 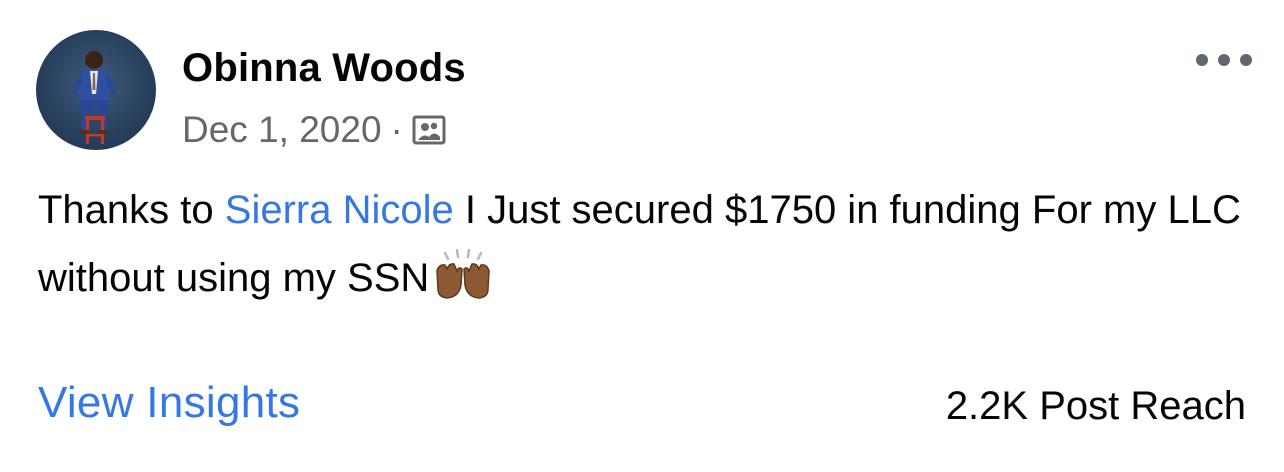 What do you see at coordinates (94, 97) in the screenshot?
I see `avatar-photo` at bounding box center [94, 97].